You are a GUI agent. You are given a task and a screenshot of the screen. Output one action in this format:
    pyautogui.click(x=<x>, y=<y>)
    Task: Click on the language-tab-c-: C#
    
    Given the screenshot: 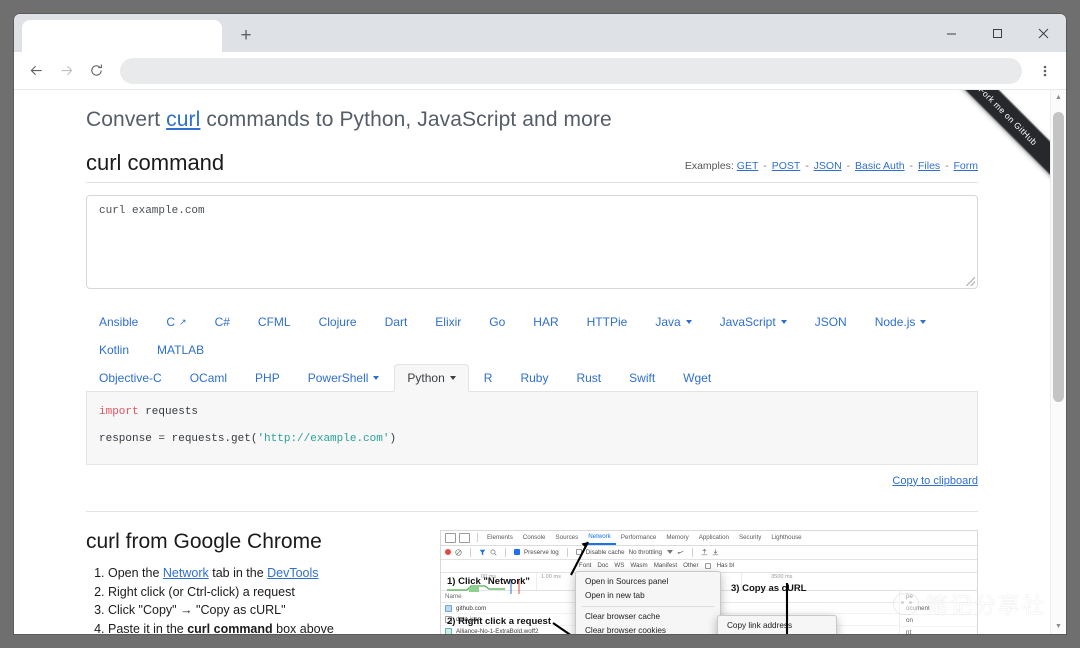 What is the action you would take?
    pyautogui.click(x=222, y=322)
    